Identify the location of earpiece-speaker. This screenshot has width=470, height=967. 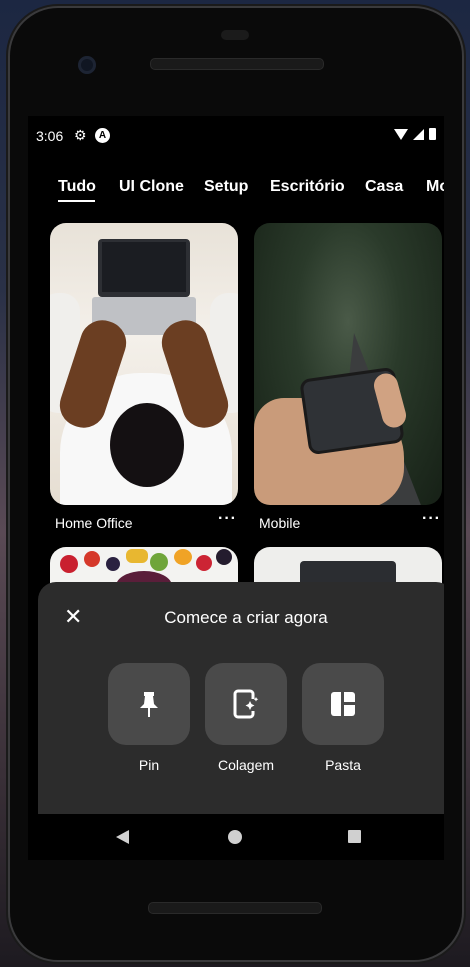
(237, 64).